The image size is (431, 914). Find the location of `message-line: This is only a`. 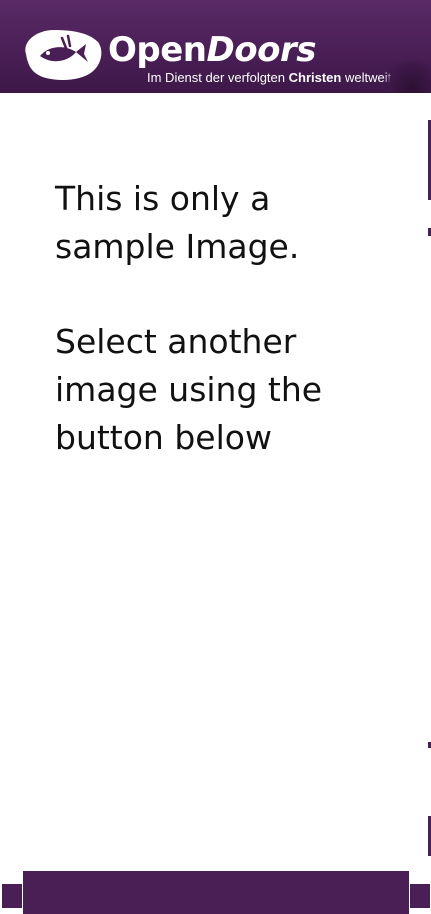

message-line: This is only a is located at coordinates (163, 198).